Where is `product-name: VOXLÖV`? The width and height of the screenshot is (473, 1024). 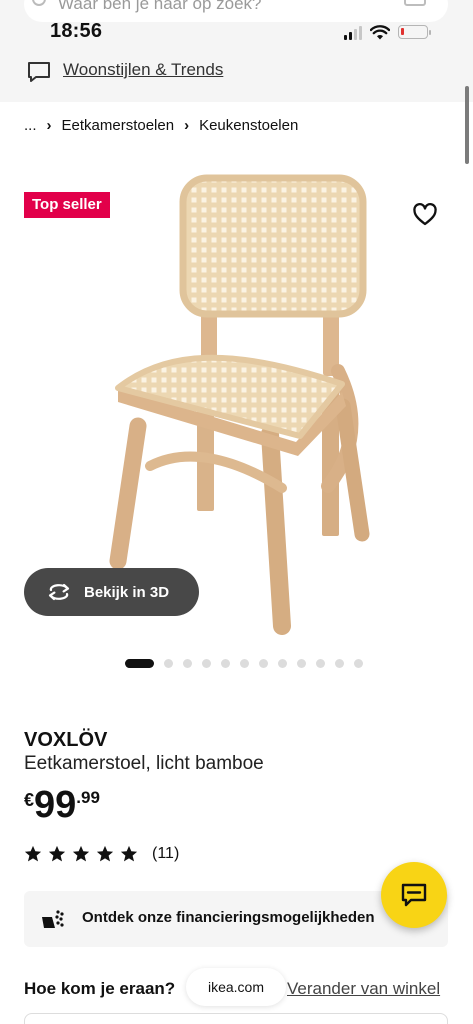
product-name: VOXLÖV is located at coordinates (66, 740).